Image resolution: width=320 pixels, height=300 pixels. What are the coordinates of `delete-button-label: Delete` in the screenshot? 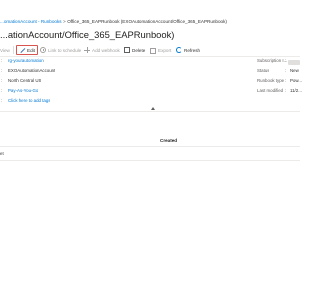 It's located at (139, 50).